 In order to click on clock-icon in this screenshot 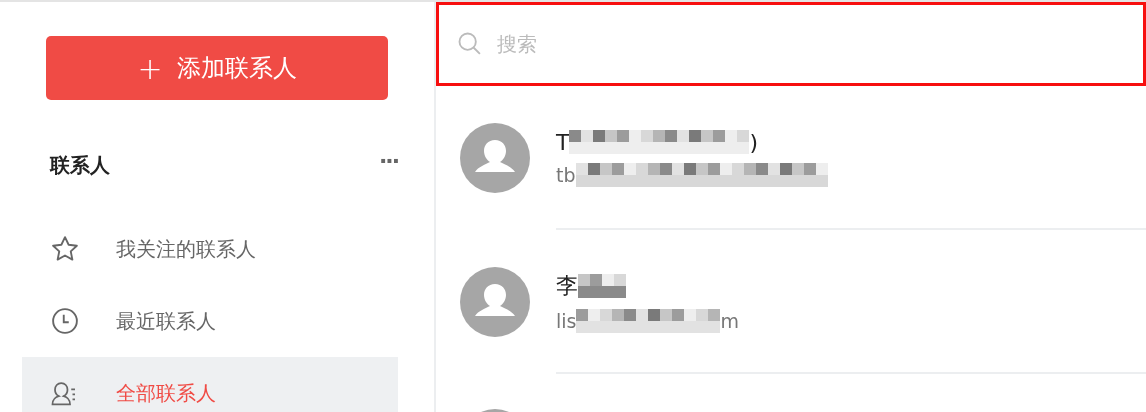, I will do `click(65, 321)`.